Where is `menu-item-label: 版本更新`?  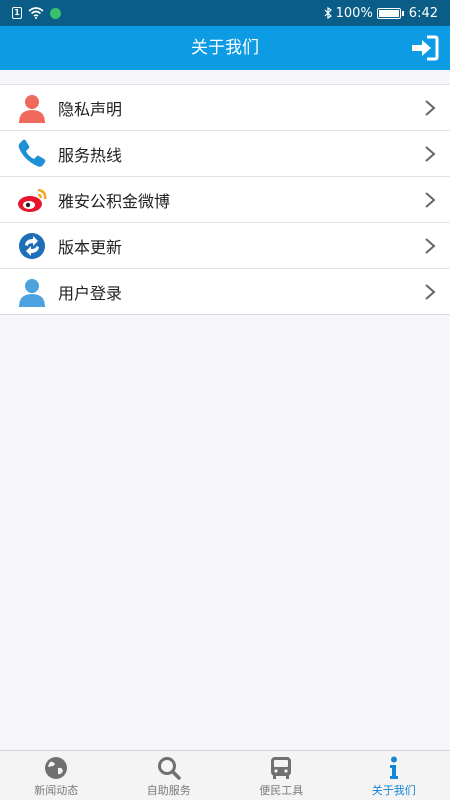
menu-item-label: 版本更新 is located at coordinates (90, 247).